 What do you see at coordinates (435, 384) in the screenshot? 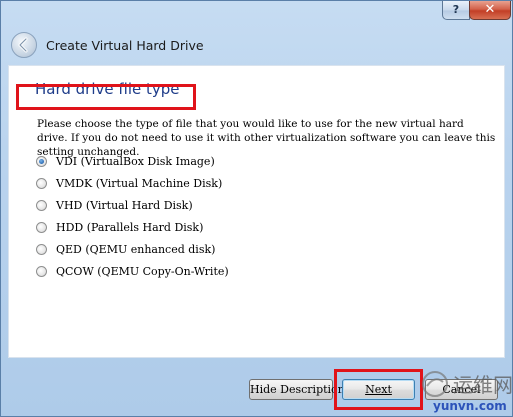
I see `watermark-logo-icon` at bounding box center [435, 384].